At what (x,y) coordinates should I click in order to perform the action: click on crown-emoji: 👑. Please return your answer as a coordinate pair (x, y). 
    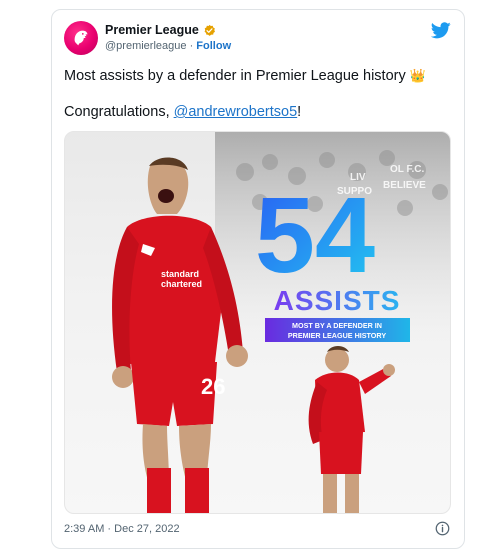
    Looking at the image, I should click on (417, 75).